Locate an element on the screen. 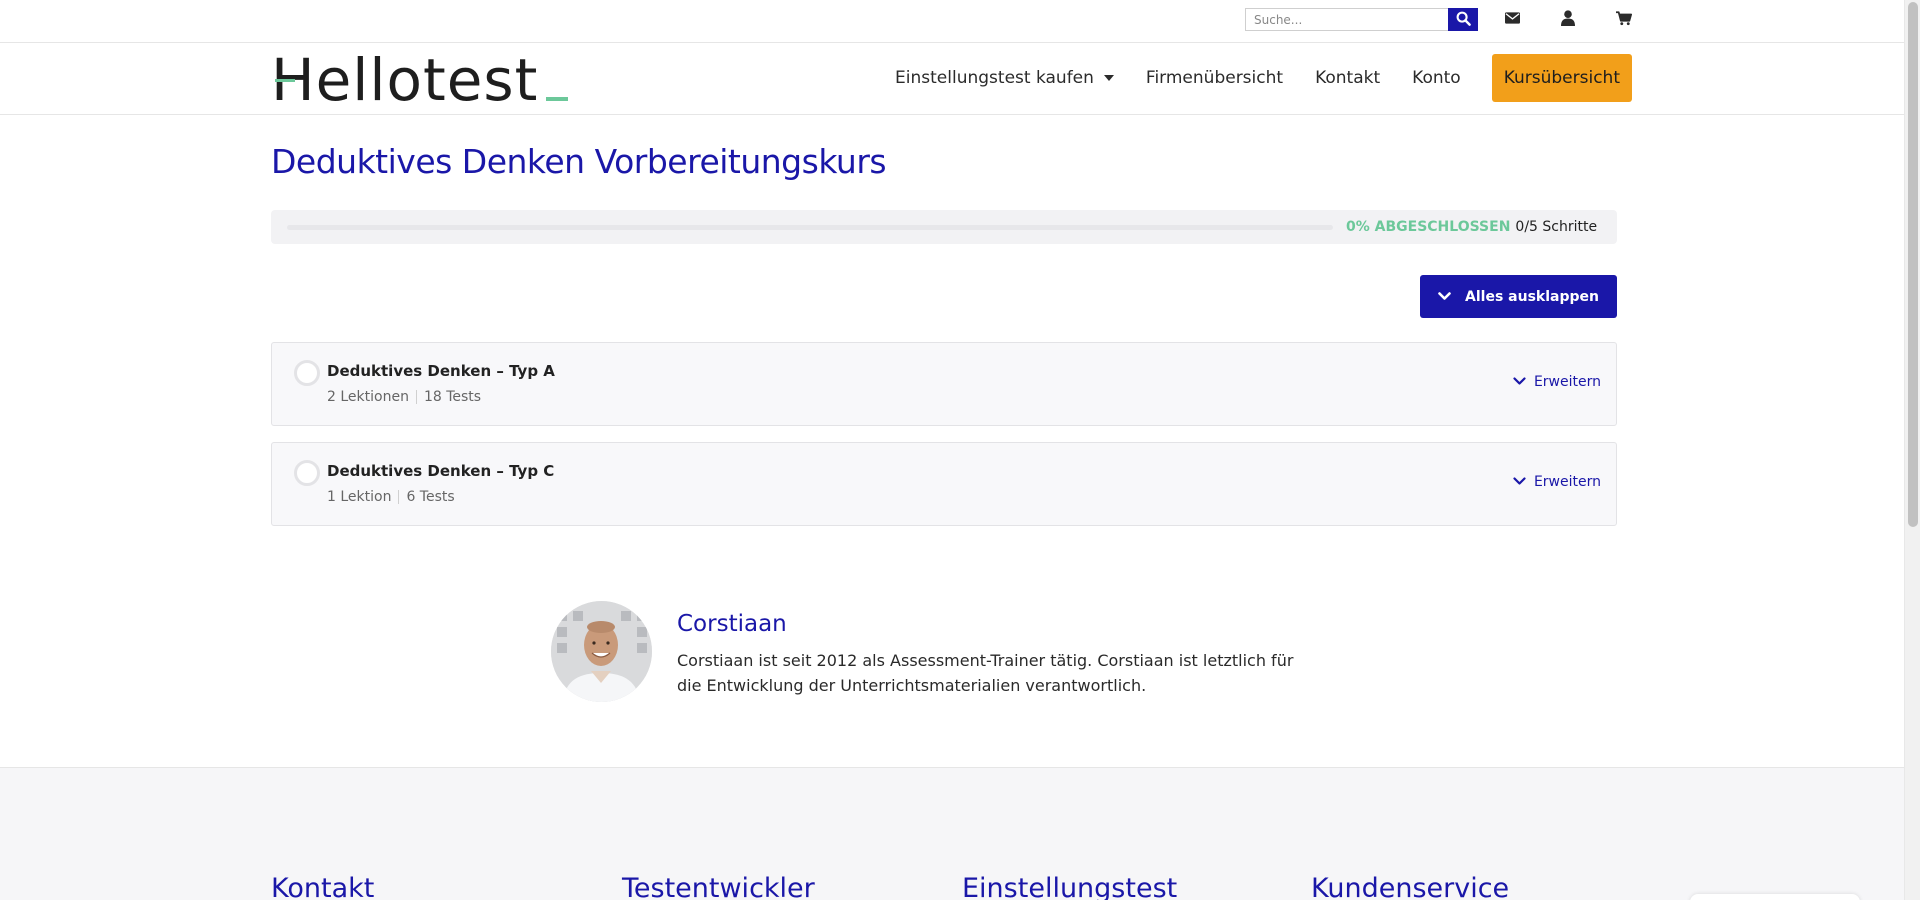 The height and width of the screenshot is (900, 1920). expand-all-label: Alles ausklappen is located at coordinates (1532, 296).